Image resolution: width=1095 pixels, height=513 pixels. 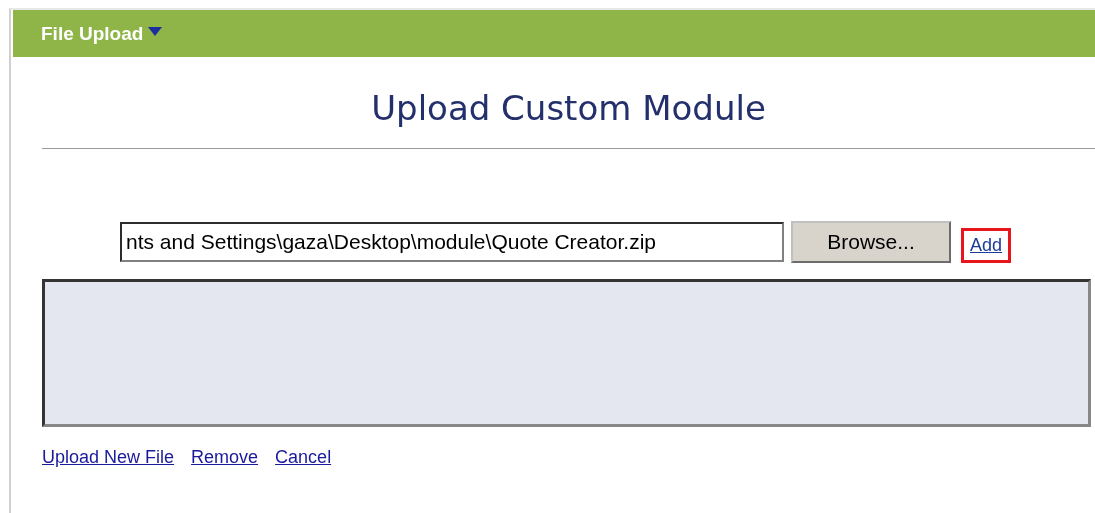 I want to click on caret-icon, so click(x=155, y=31).